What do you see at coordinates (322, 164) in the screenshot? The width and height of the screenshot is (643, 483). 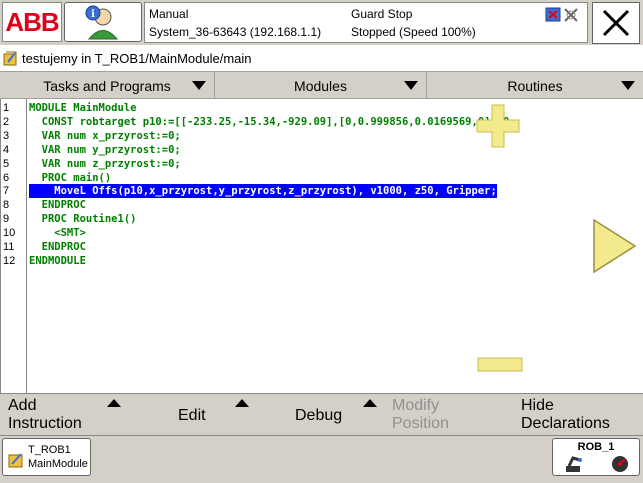 I see `code-line: 5 VAR num z_przyrost:=0;` at bounding box center [322, 164].